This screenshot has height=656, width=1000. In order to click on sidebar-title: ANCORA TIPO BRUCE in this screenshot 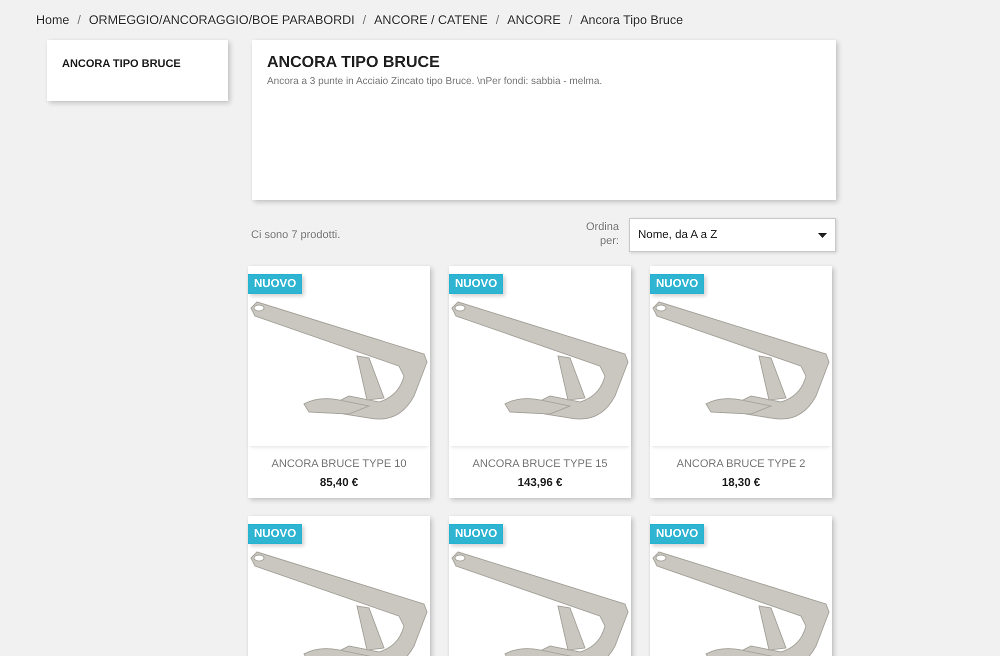, I will do `click(137, 64)`.